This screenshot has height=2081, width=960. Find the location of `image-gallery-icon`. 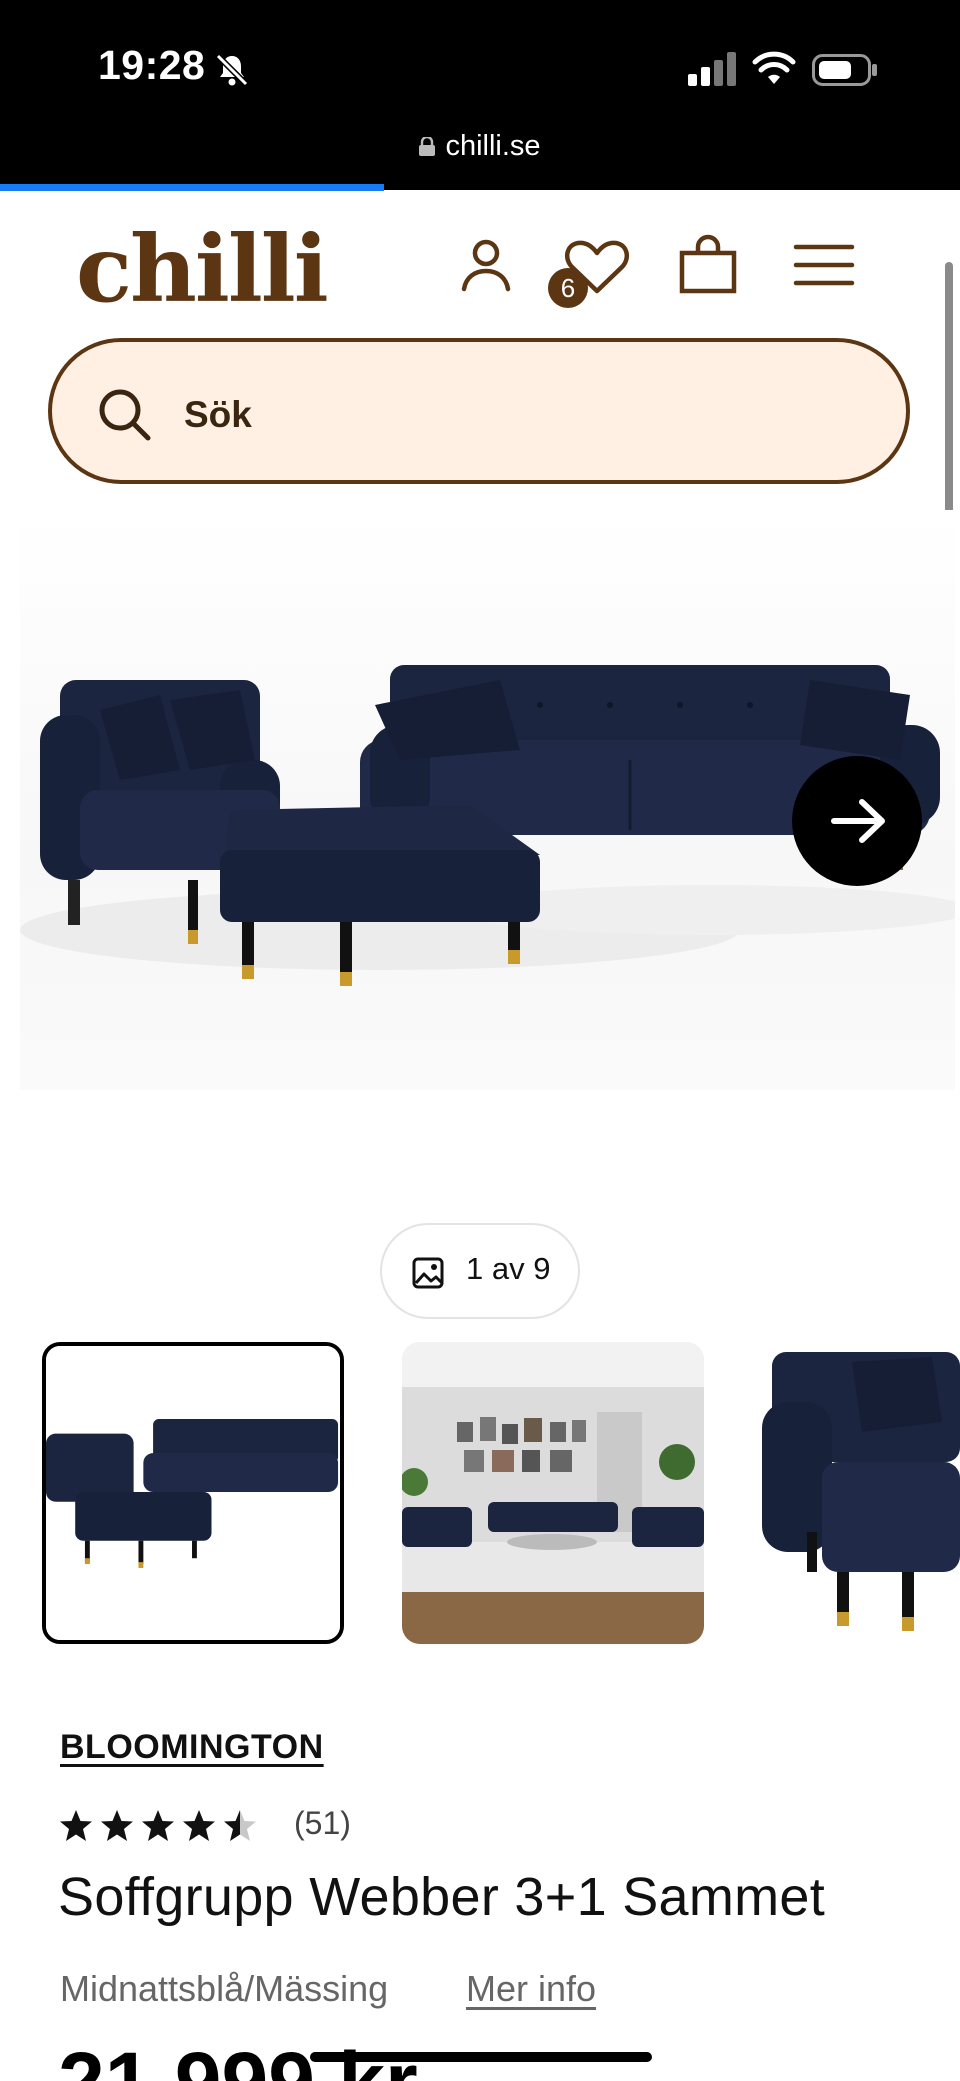

image-gallery-icon is located at coordinates (428, 1273).